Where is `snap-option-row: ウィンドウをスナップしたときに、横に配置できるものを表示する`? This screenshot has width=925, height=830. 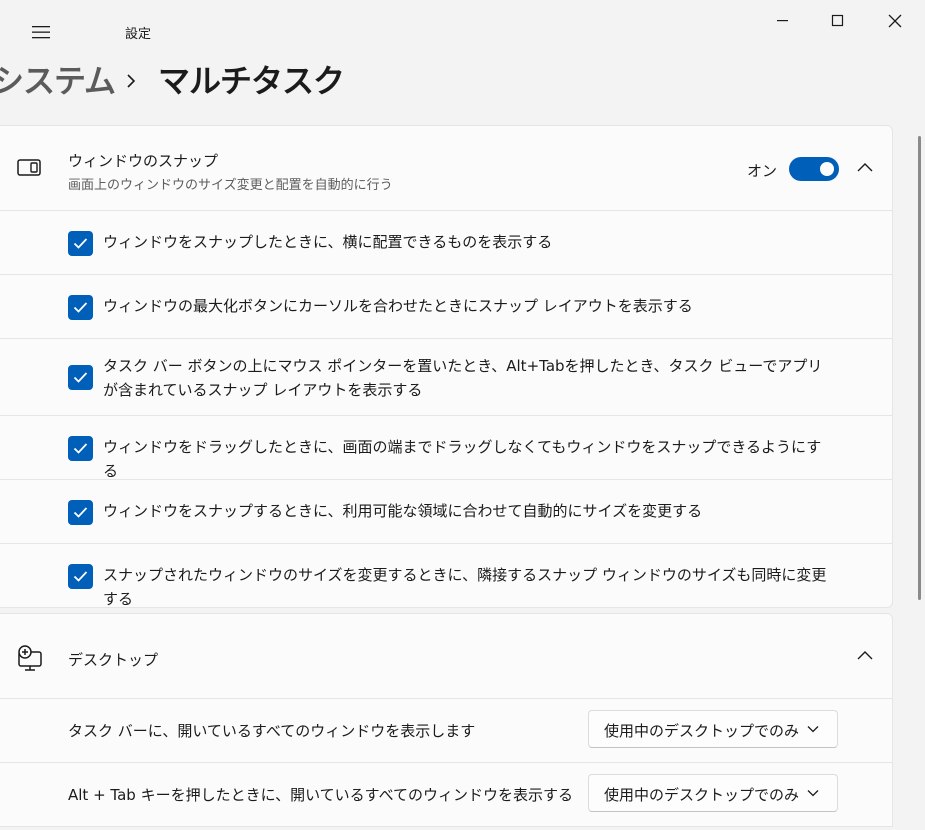 snap-option-row: ウィンドウをスナップしたときに、横に配置できるものを表示する is located at coordinates (446, 243).